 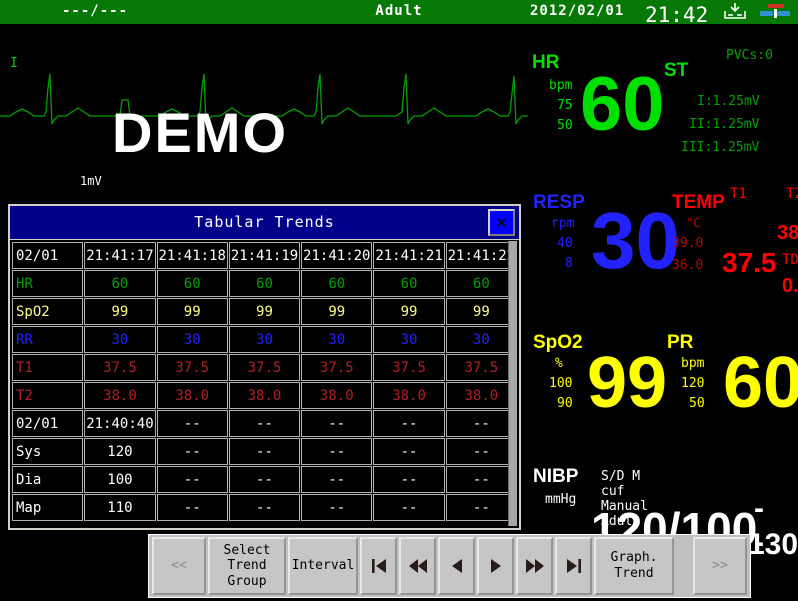 What do you see at coordinates (512, 383) in the screenshot?
I see `dialog-scrollbar` at bounding box center [512, 383].